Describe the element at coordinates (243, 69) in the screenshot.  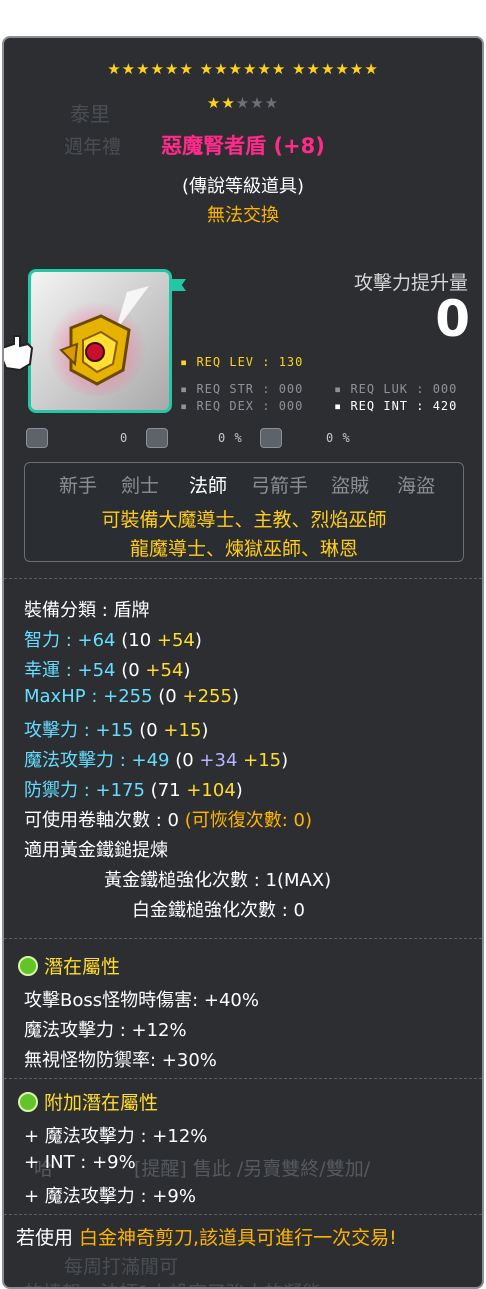
I see `star-force-row: ★★★★★★ ★★★★★★ ★★★★★★` at that location.